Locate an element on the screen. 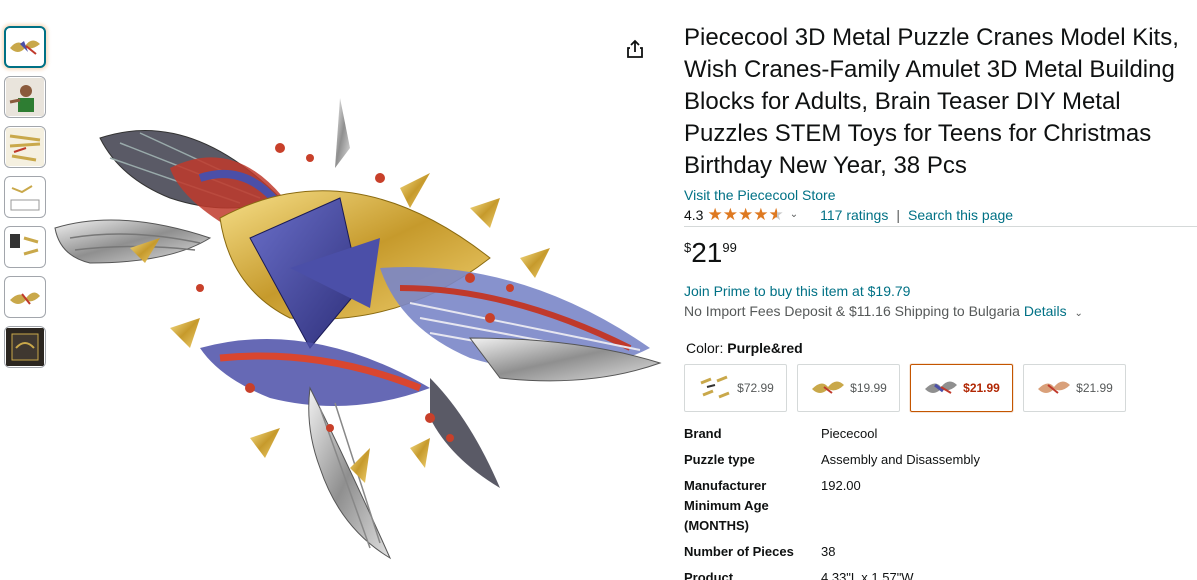  spec-key: Number of Pieces is located at coordinates (739, 551).